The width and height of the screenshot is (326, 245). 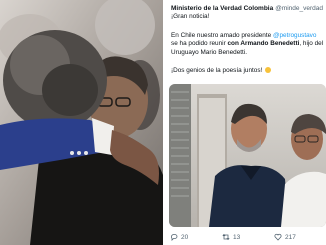 I want to click on mention-link: @petrogustavo, so click(x=294, y=35).